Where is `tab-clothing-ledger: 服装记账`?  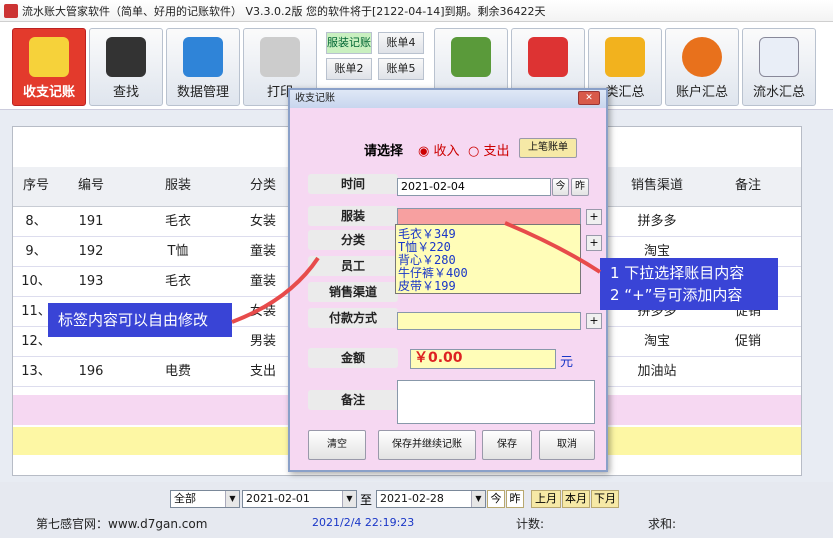 tab-clothing-ledger: 服装记账 is located at coordinates (349, 43).